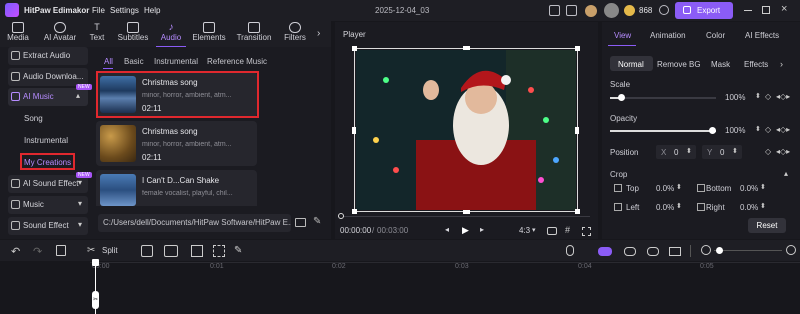  What do you see at coordinates (48, 205) in the screenshot?
I see `music-item: Music ▾` at bounding box center [48, 205].